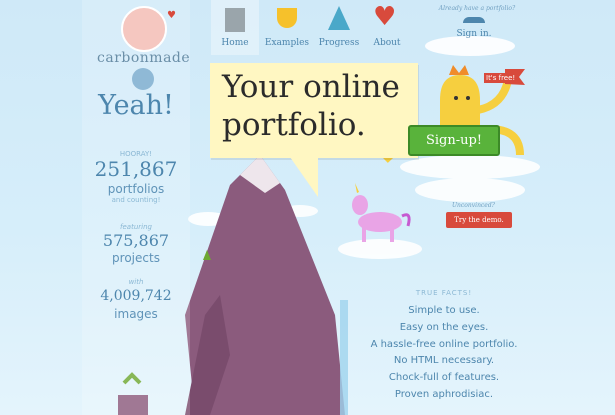  I want to click on brand-name: carbonmade, so click(143, 58).